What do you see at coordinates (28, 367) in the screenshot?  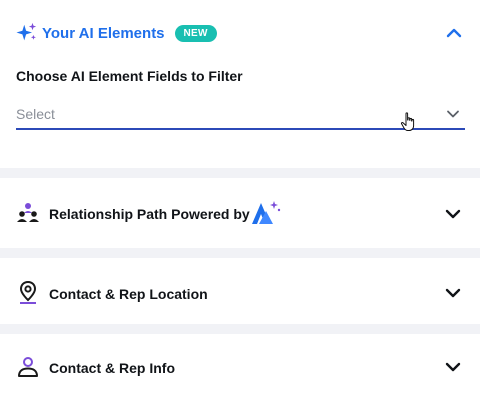 I see `person-icon` at bounding box center [28, 367].